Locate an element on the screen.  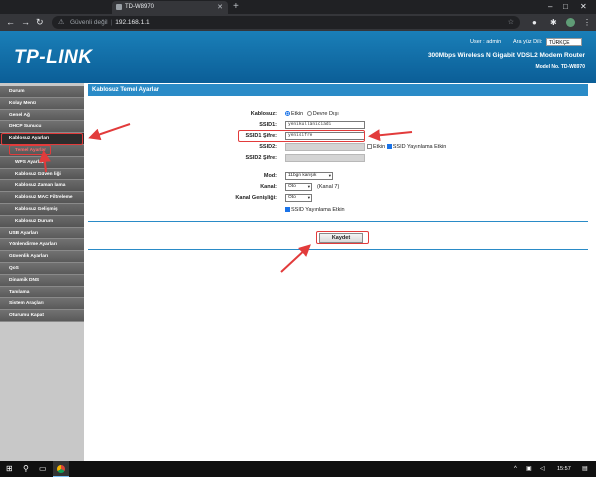
ssid2-broadcast-label: SSID Yayınlama Etkin is located at coordinates (419, 147).